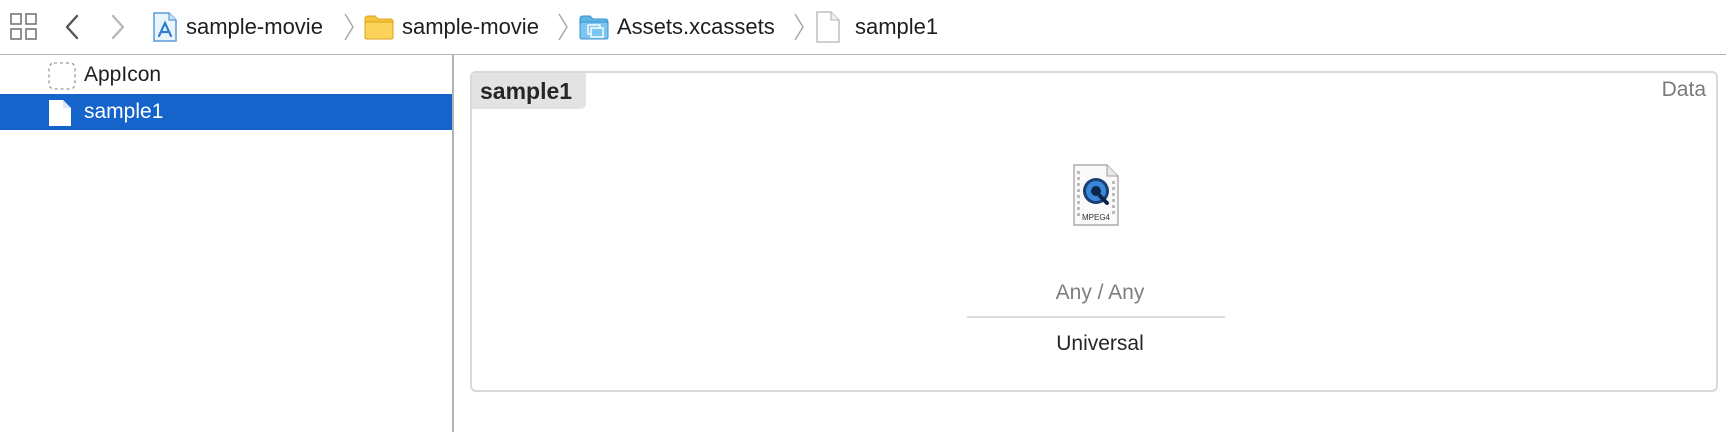 This screenshot has width=1726, height=432. What do you see at coordinates (696, 26) in the screenshot?
I see `breadcrumb-label: Assets.xcassets` at bounding box center [696, 26].